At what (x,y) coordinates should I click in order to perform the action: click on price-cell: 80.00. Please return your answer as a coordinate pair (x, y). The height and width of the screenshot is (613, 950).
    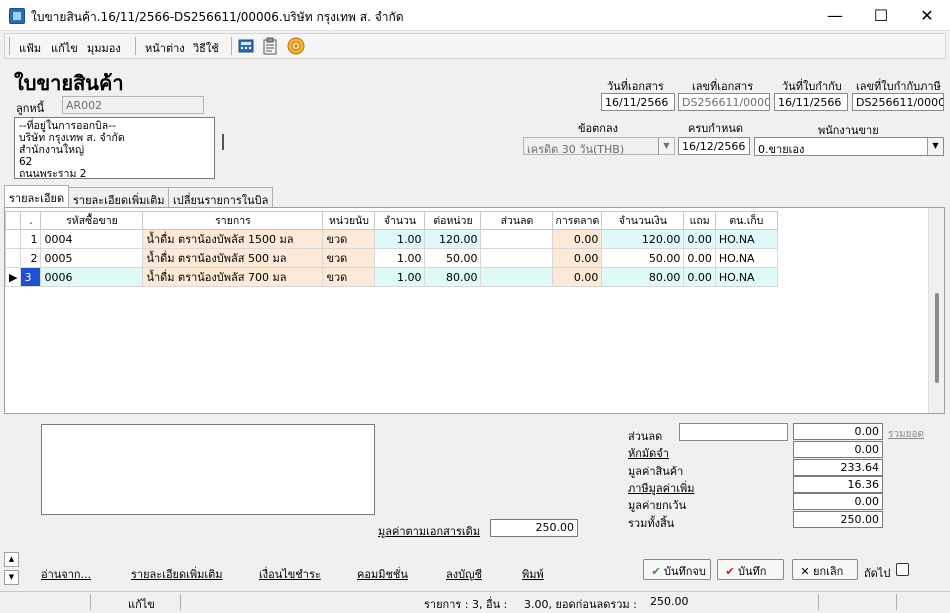
    Looking at the image, I should click on (453, 277).